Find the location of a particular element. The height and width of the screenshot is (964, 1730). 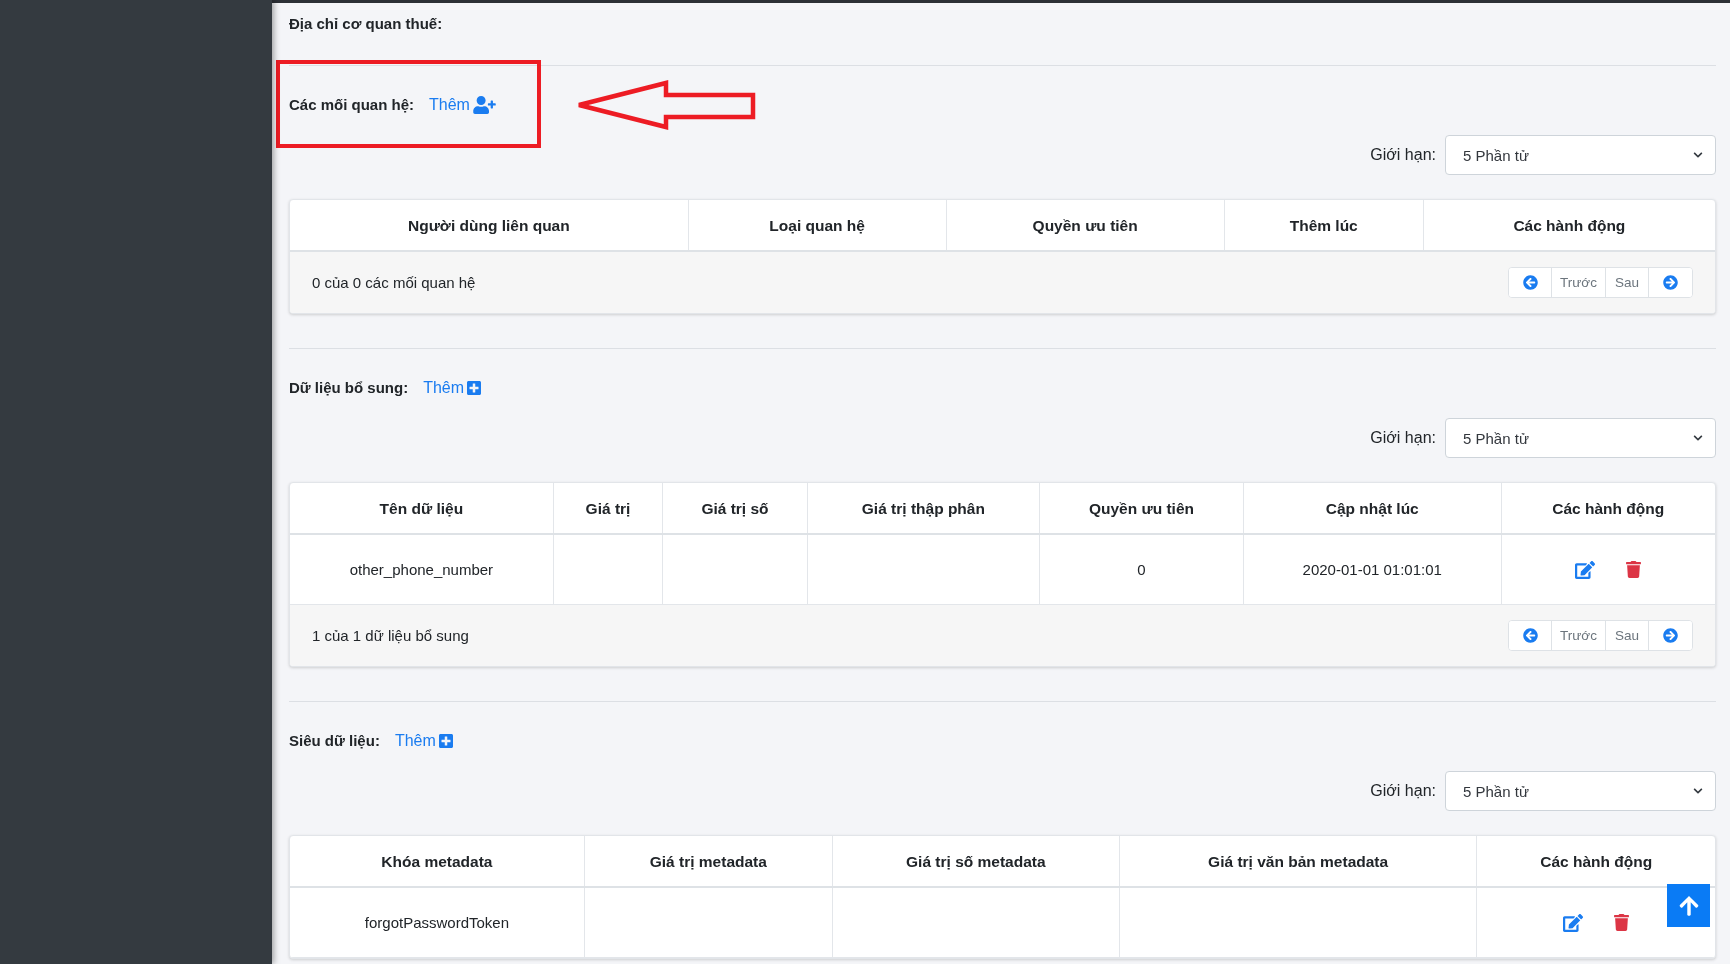

record-count: 1 của 1 dữ liệu bổ sung is located at coordinates (390, 635).